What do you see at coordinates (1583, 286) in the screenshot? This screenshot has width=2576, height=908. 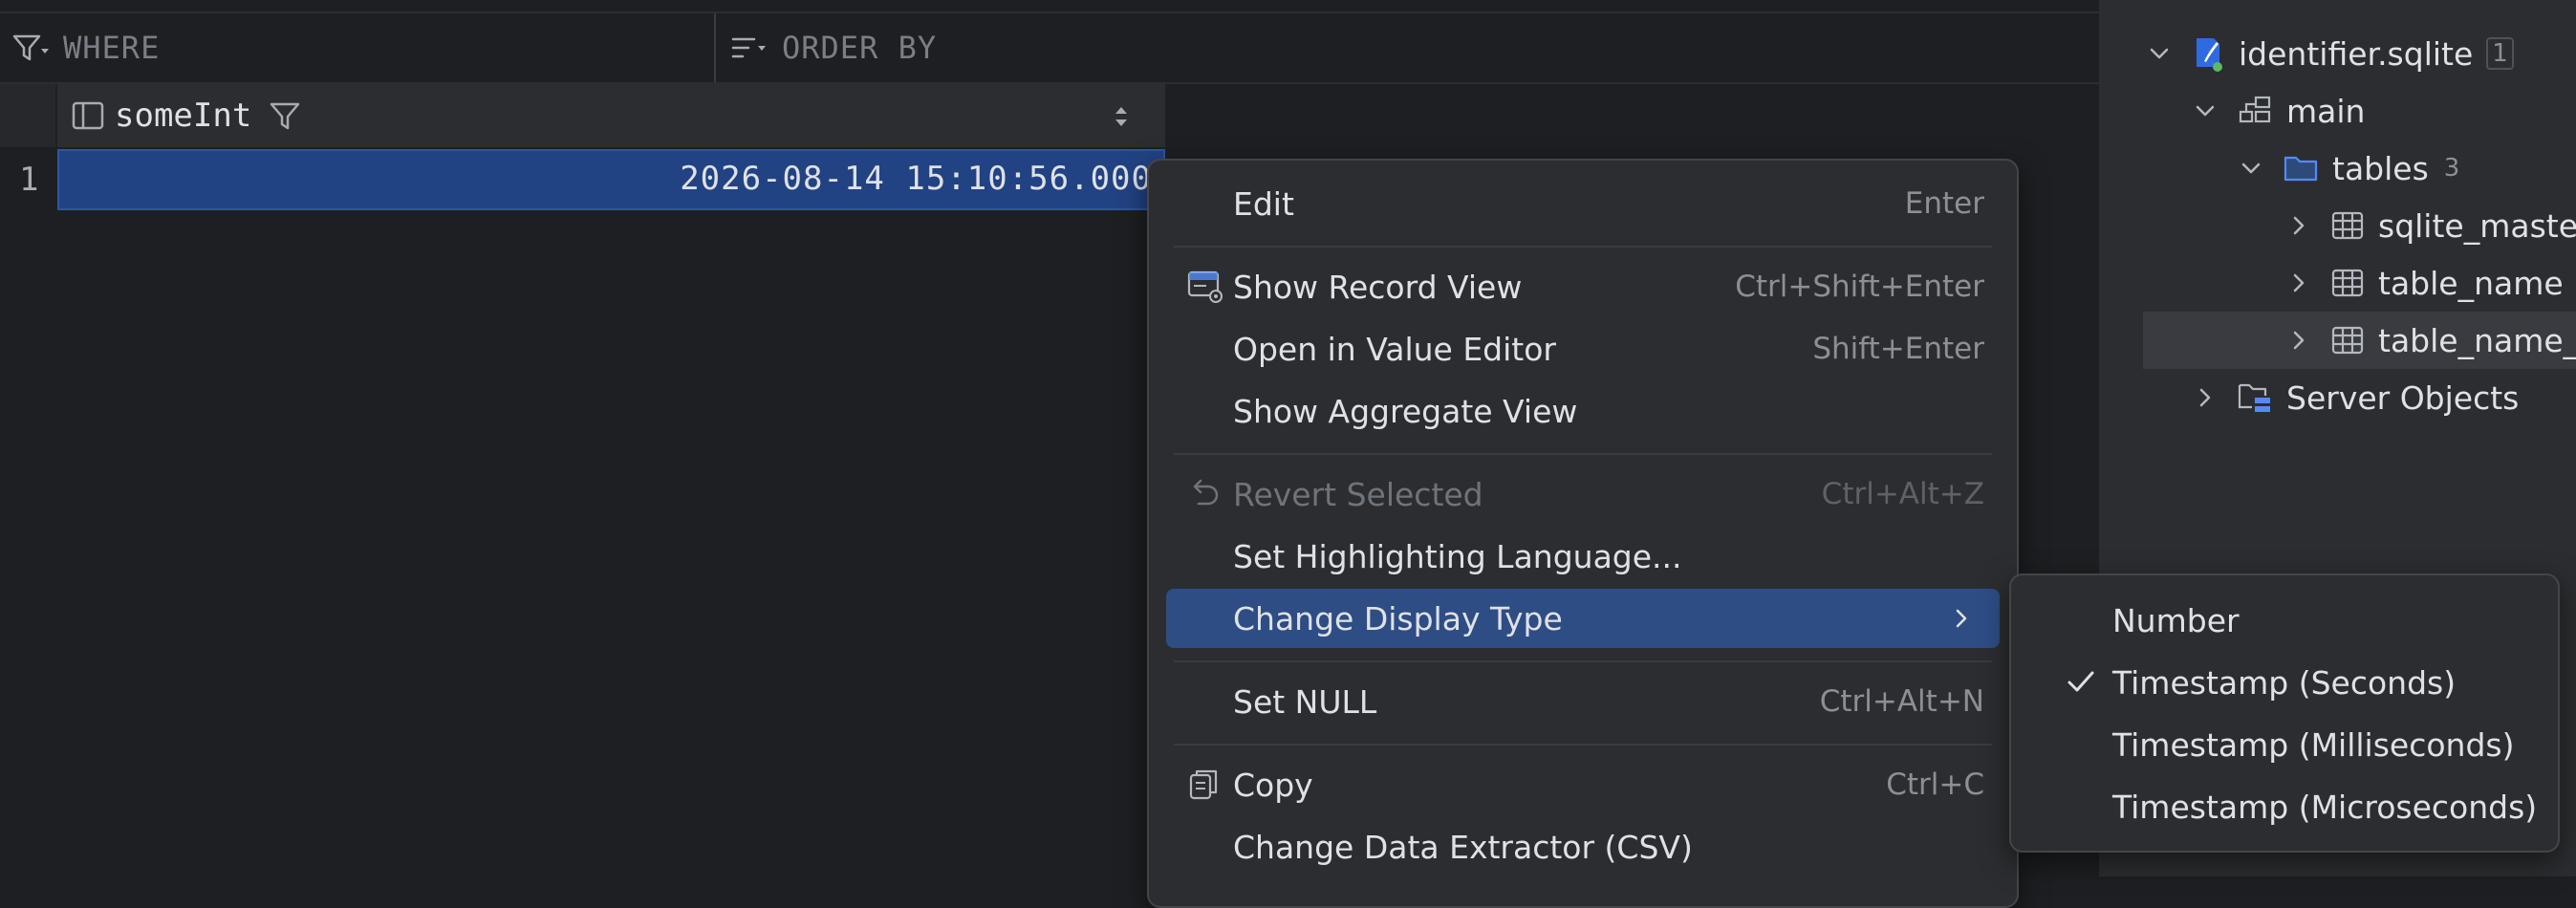 I see `menu-item-show-record-view: Show Record View Ctrl+Shift+Enter` at bounding box center [1583, 286].